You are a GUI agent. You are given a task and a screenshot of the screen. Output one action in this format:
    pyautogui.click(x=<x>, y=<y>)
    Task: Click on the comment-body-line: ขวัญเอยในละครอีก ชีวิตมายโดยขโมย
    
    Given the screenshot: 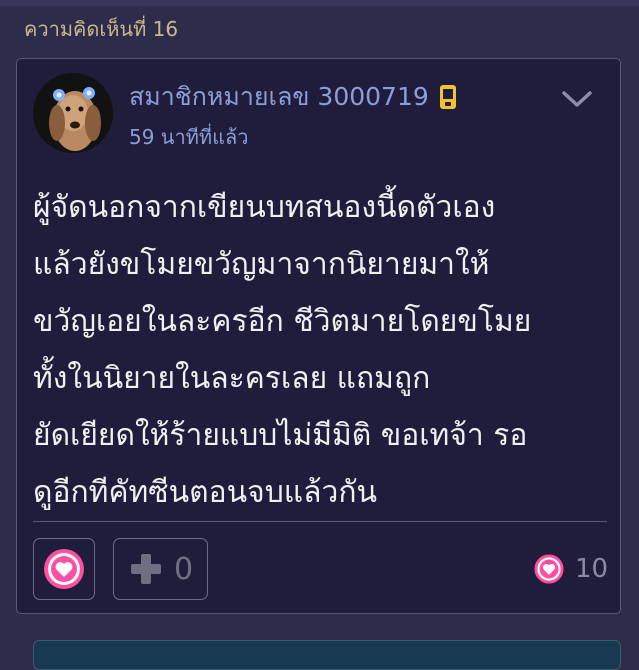 What is the action you would take?
    pyautogui.click(x=282, y=321)
    